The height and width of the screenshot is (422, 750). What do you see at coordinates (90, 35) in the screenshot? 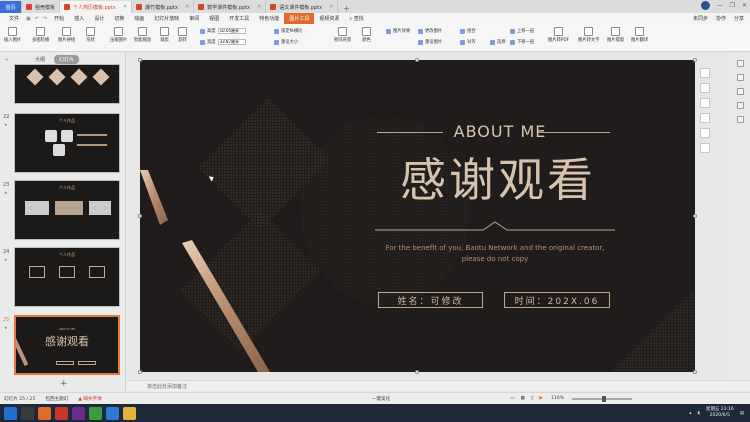
I see `shape-button: 形状` at bounding box center [90, 35].